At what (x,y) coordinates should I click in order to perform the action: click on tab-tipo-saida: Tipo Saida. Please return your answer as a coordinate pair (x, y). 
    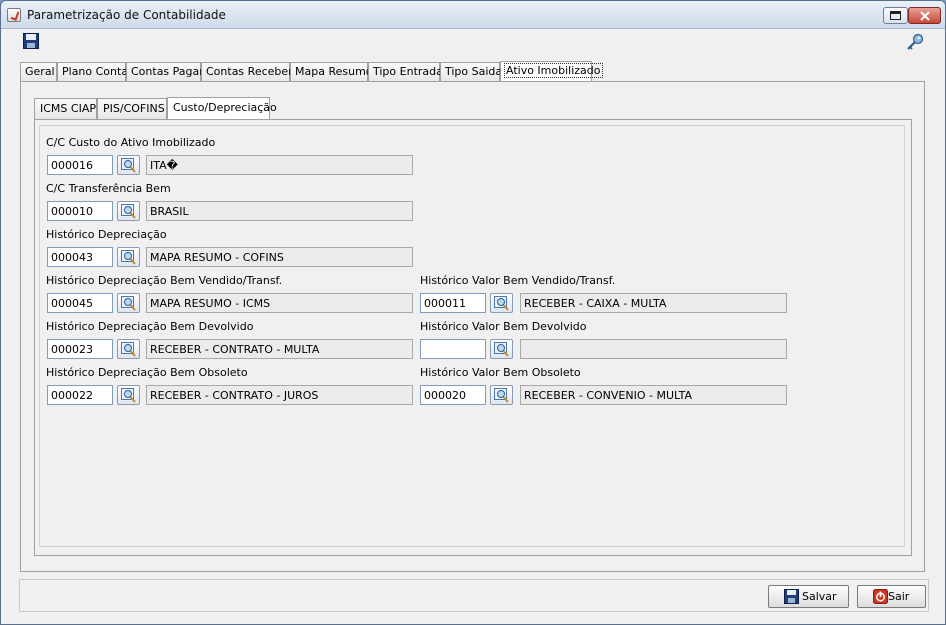
    Looking at the image, I should click on (471, 72).